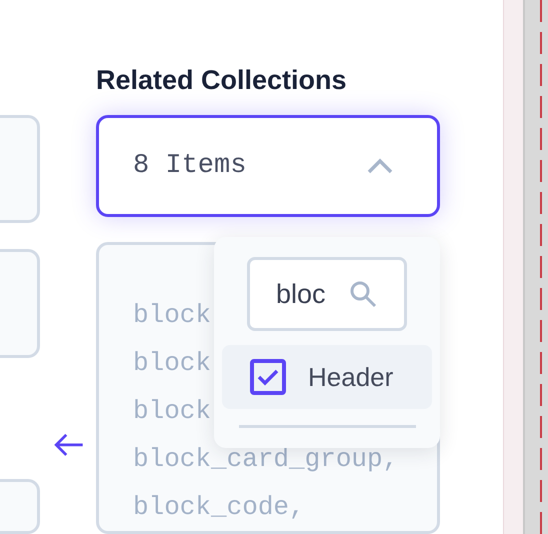 The width and height of the screenshot is (548, 534). I want to click on search-icon, so click(363, 294).